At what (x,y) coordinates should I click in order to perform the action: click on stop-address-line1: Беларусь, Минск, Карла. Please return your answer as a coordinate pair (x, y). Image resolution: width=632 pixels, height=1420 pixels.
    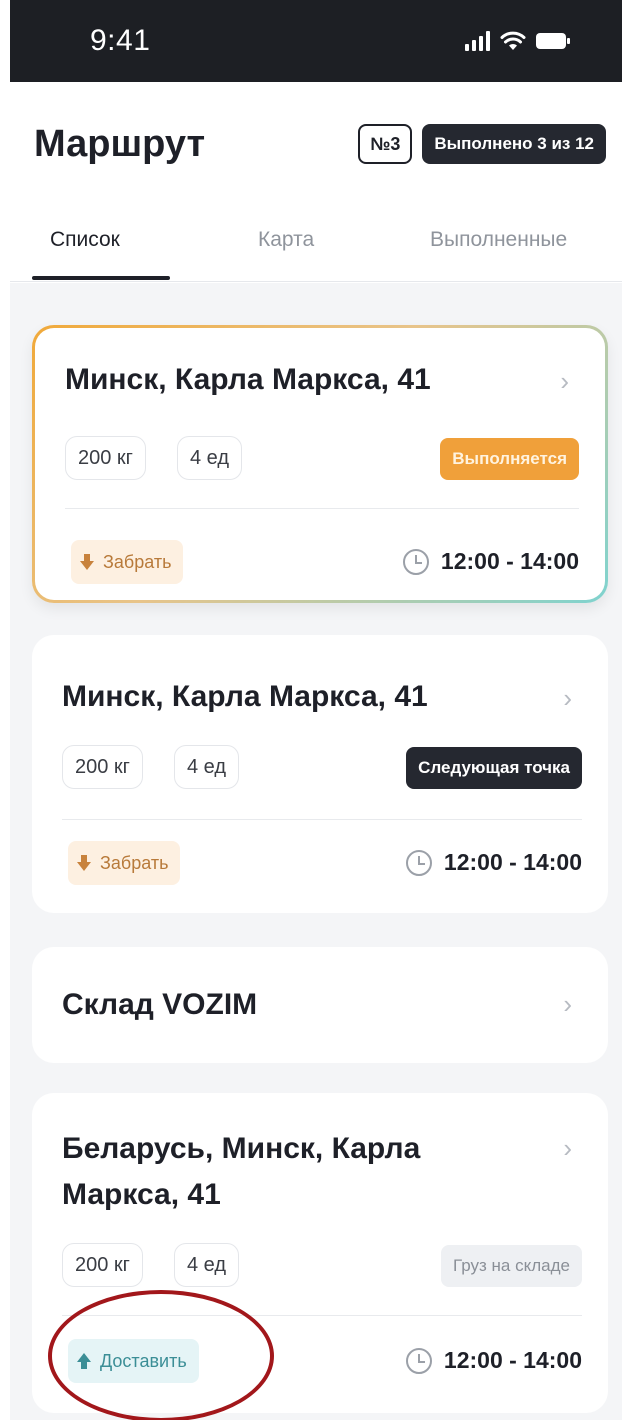
    Looking at the image, I should click on (241, 1148).